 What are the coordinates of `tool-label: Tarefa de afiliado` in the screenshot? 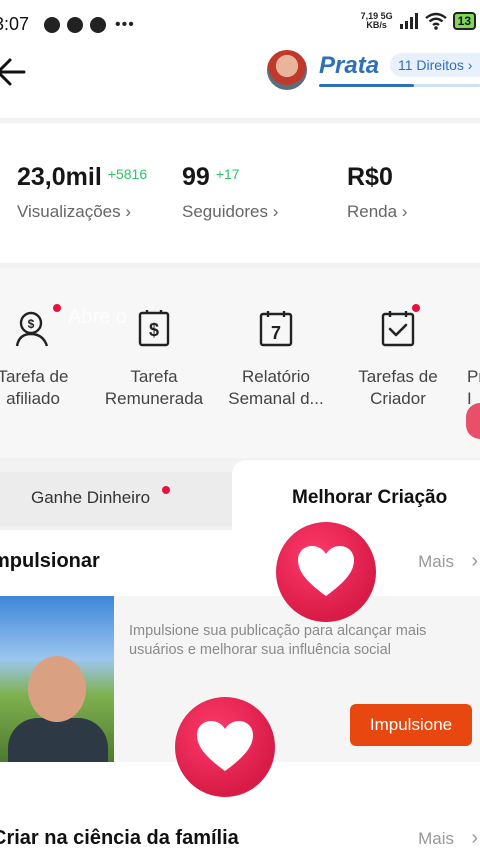 It's located at (34, 387).